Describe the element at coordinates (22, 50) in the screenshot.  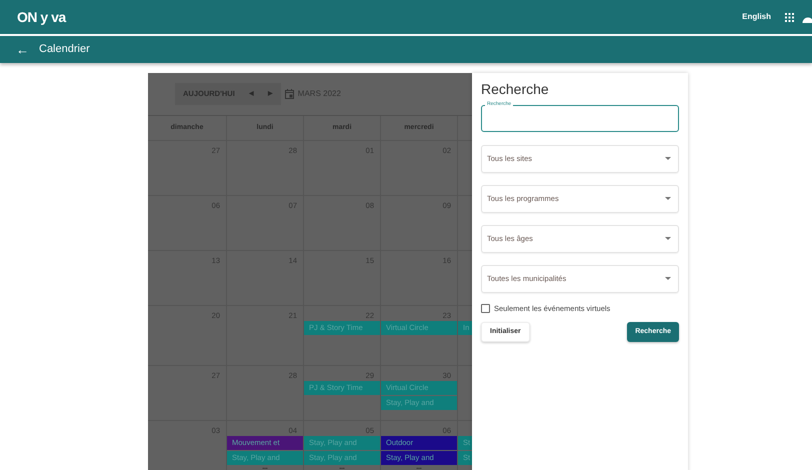
I see `back-arrow: ←` at that location.